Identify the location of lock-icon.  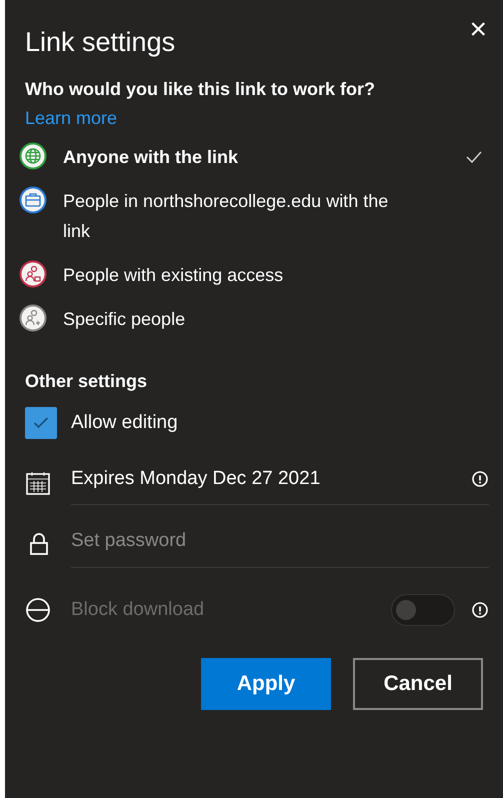
(39, 544).